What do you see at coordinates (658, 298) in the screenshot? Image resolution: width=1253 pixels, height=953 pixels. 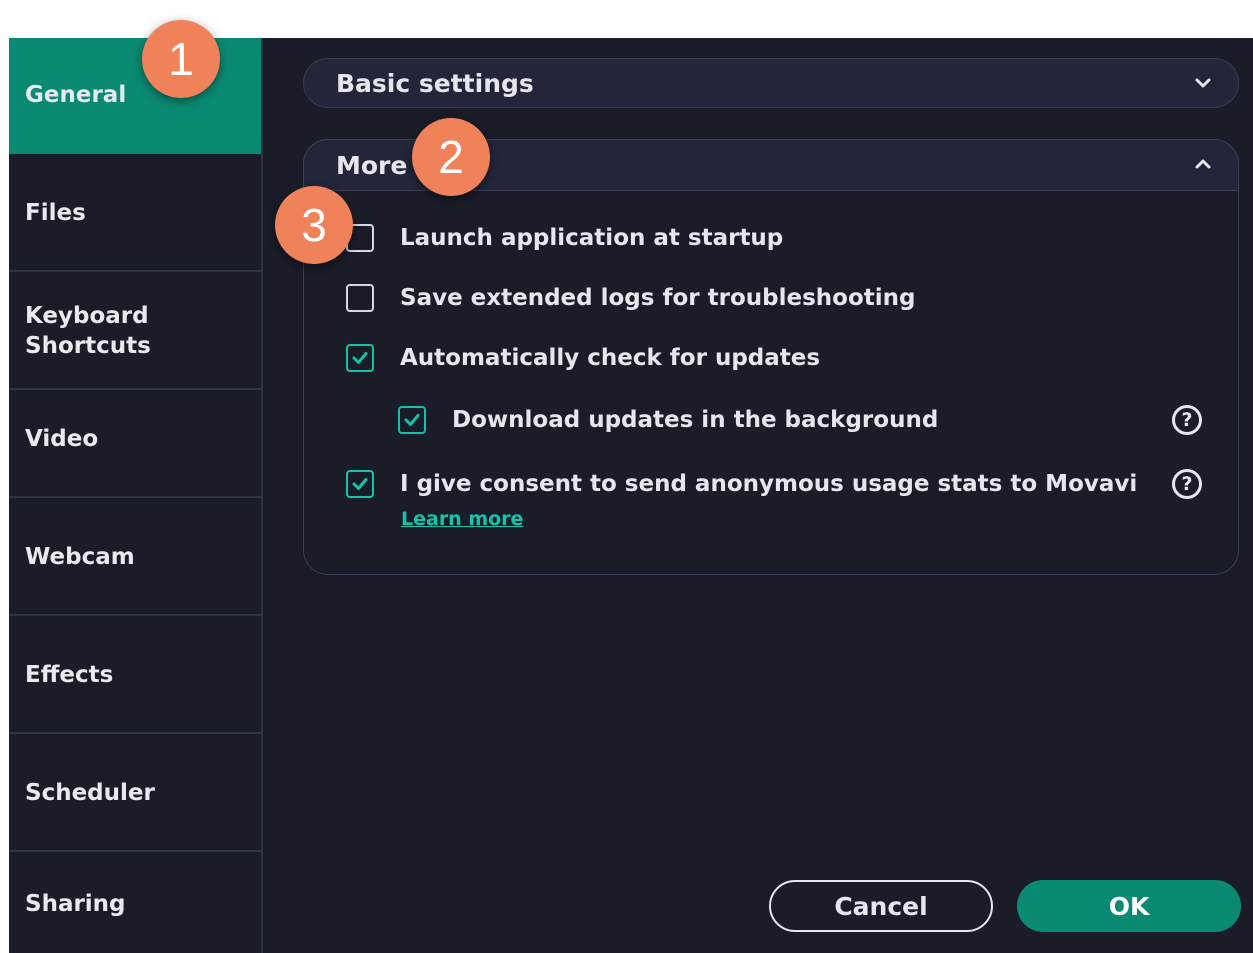 I see `option-label: Save extended logs for troubleshooting` at bounding box center [658, 298].